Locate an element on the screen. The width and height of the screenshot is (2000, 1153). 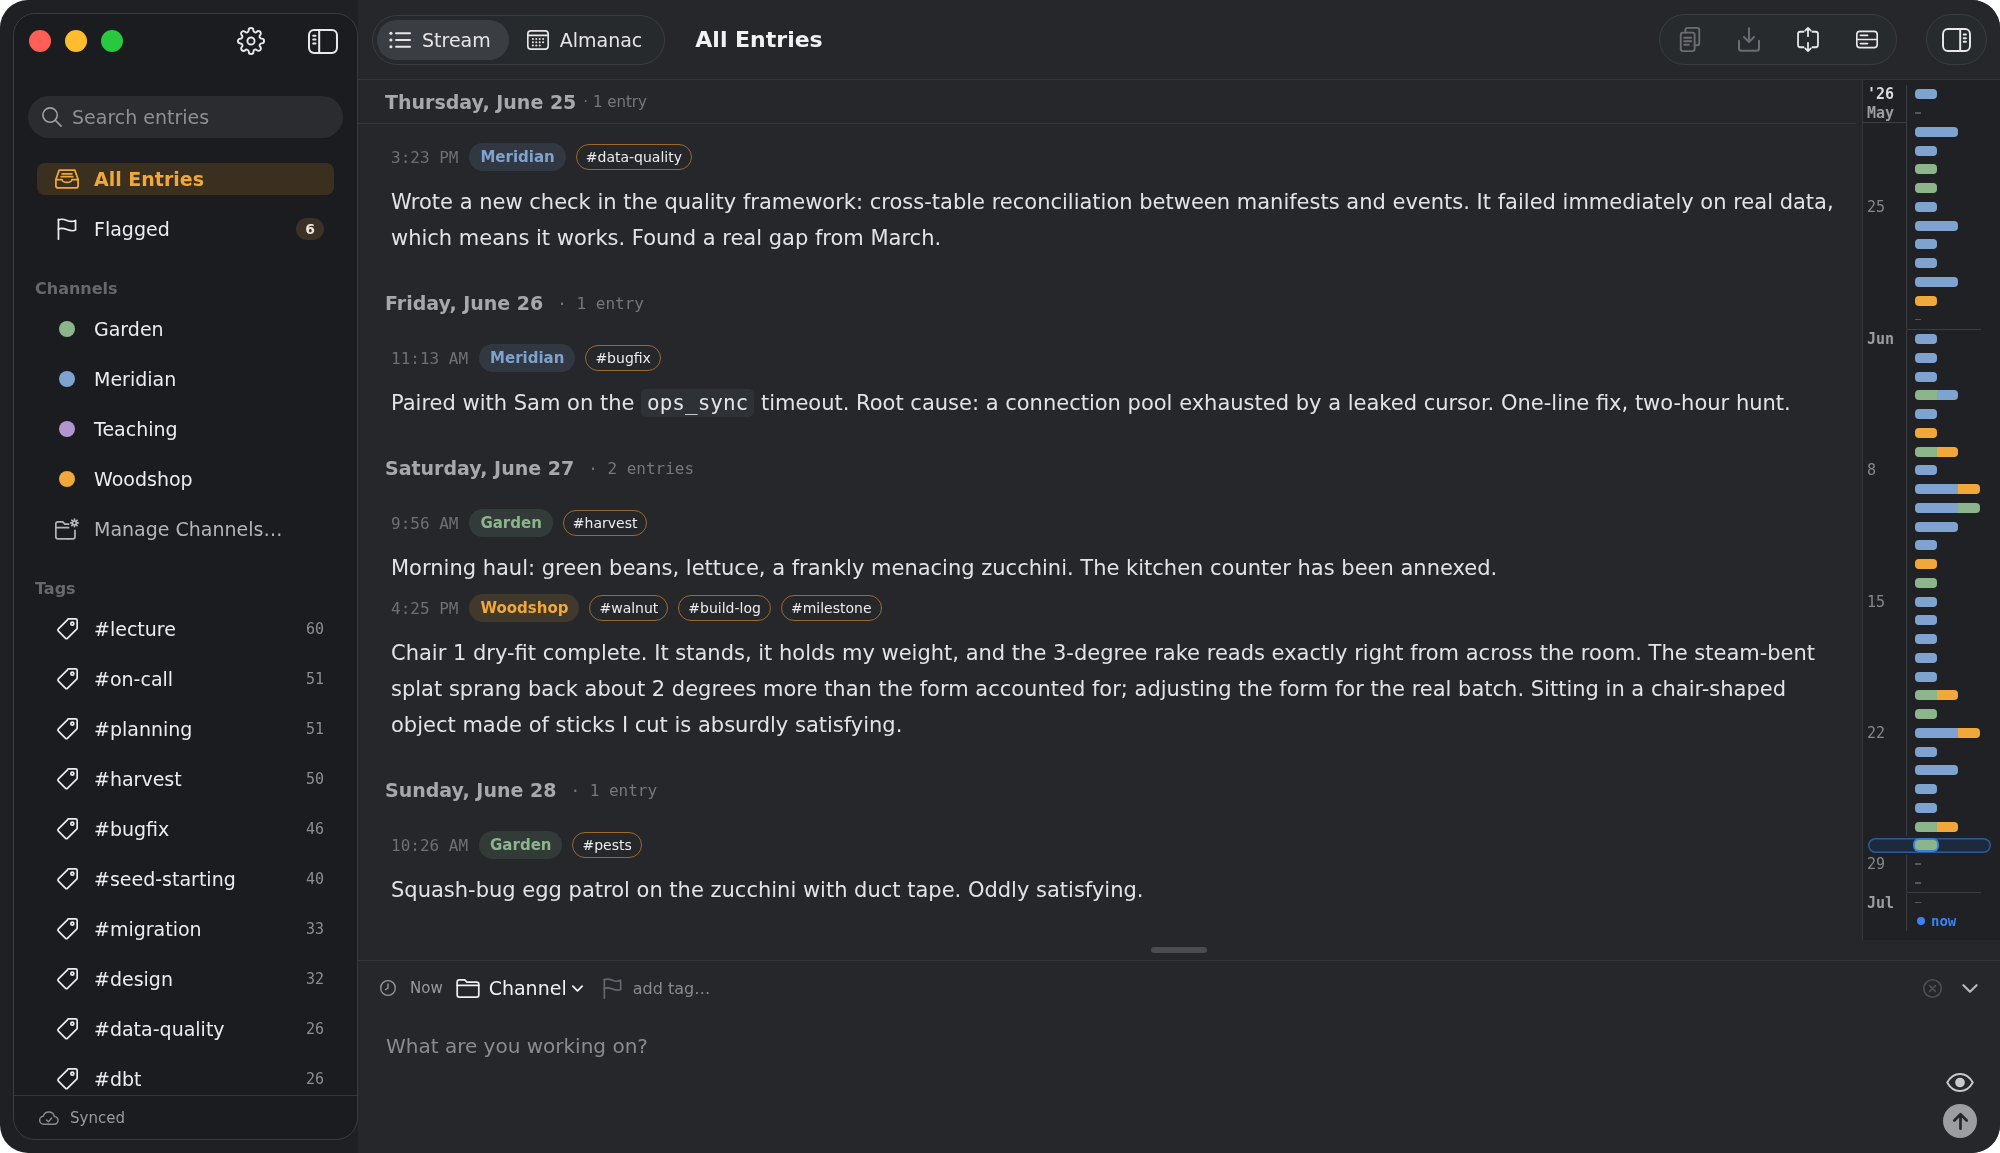
tag-item: #harvest 50 is located at coordinates (185, 779).